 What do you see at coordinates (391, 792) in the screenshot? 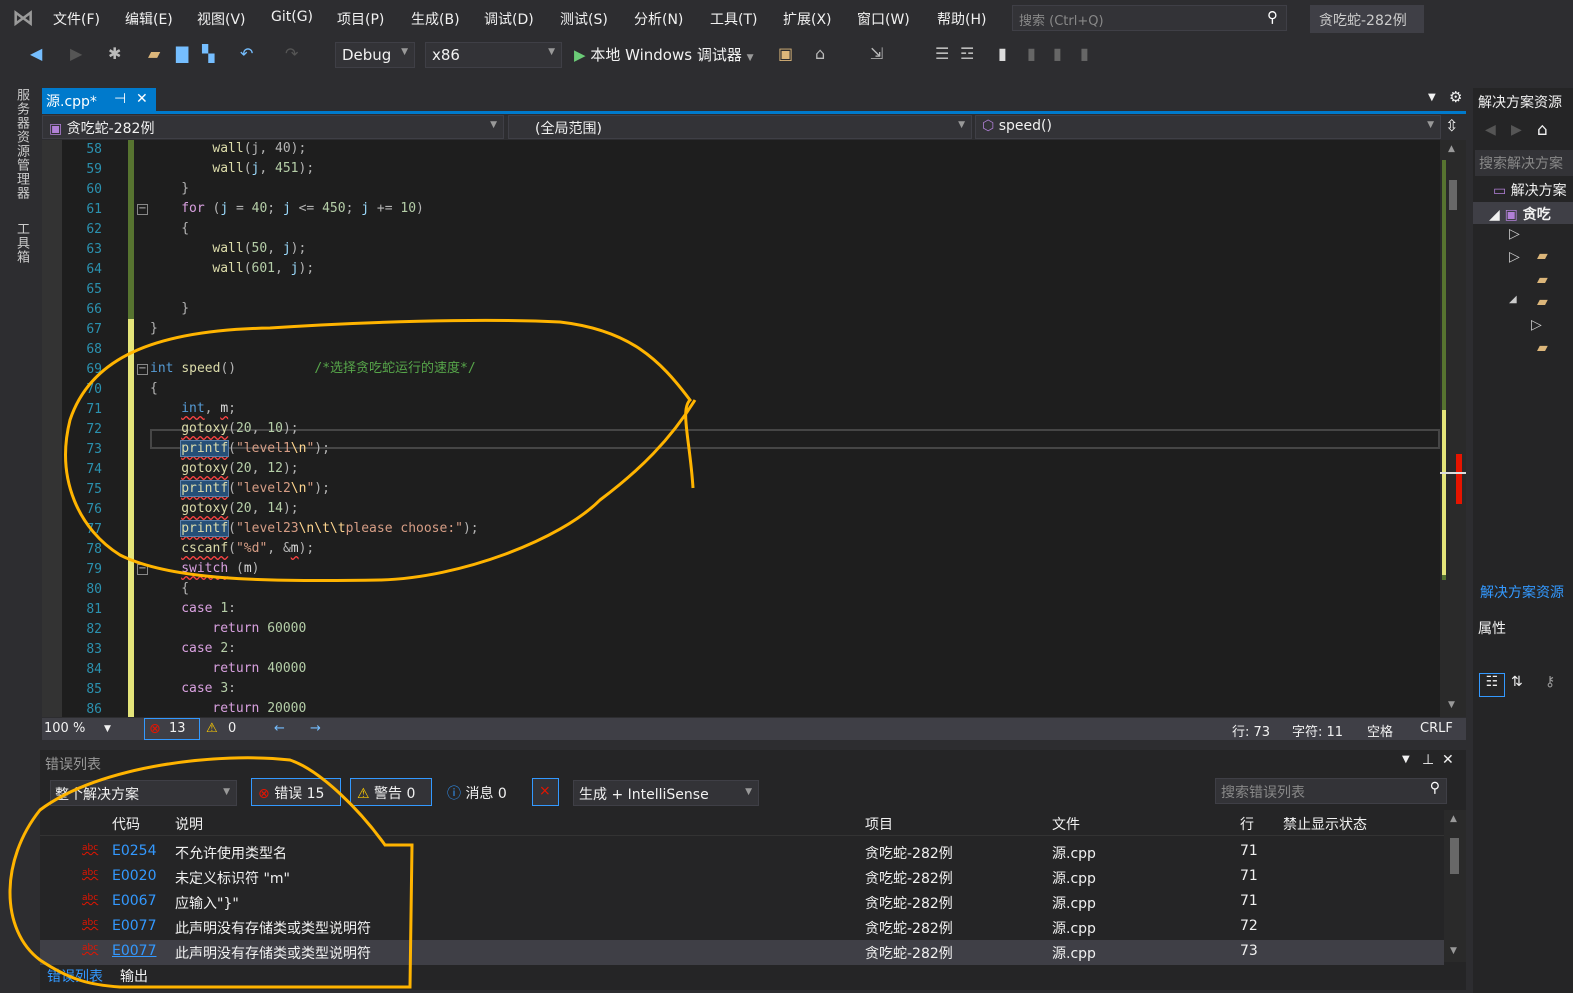
I see `warnings-filter-button: ⚠ 警告 0` at bounding box center [391, 792].